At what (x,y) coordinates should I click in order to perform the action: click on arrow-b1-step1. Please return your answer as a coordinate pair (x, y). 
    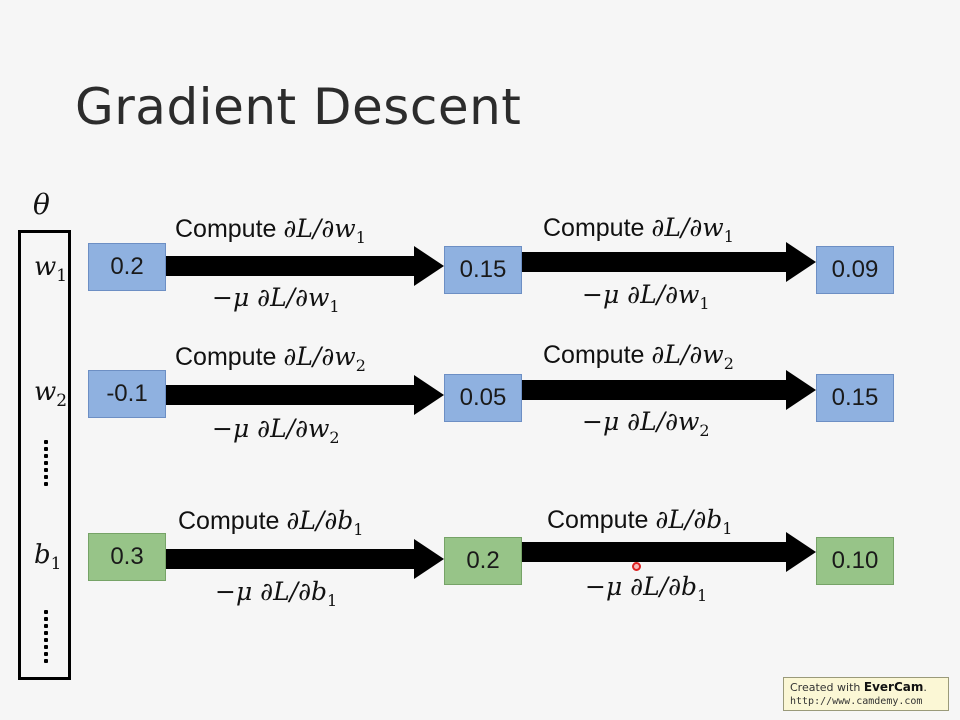
    Looking at the image, I should click on (305, 559).